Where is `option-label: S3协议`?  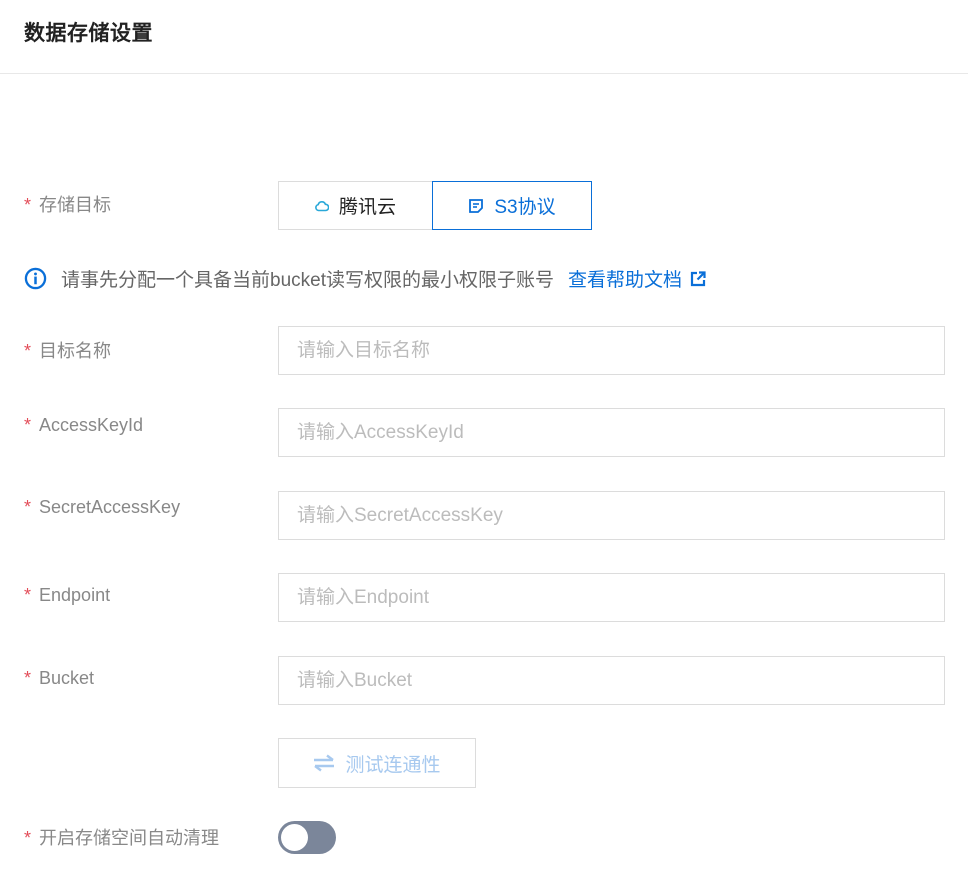
option-label: S3协议 is located at coordinates (525, 207).